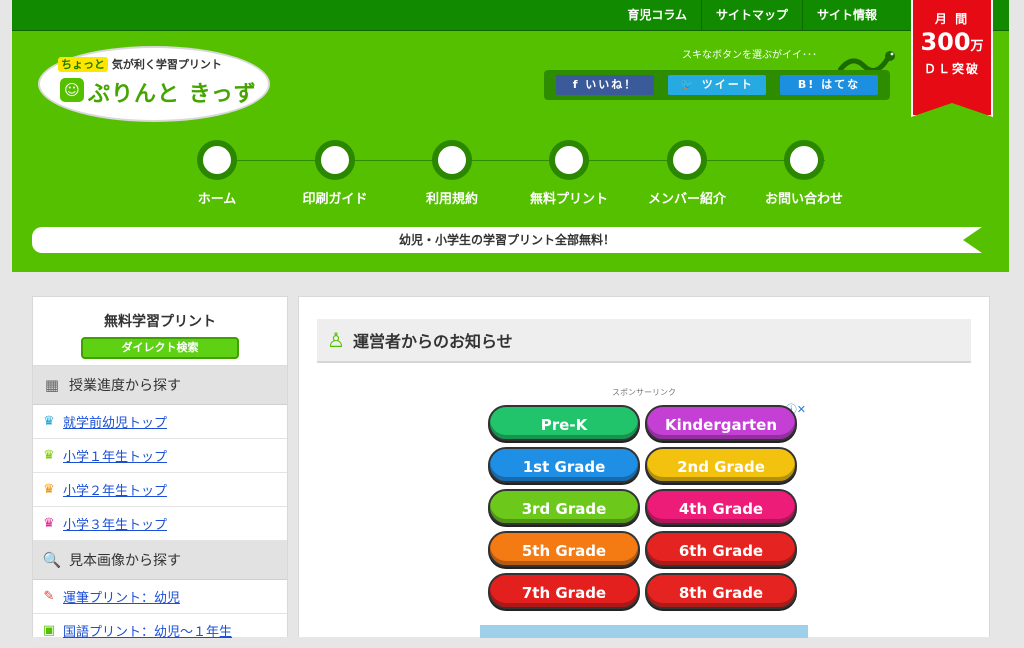 The image size is (1024, 648). What do you see at coordinates (803, 199) in the screenshot?
I see `nav-label: お問い合わせ` at bounding box center [803, 199].